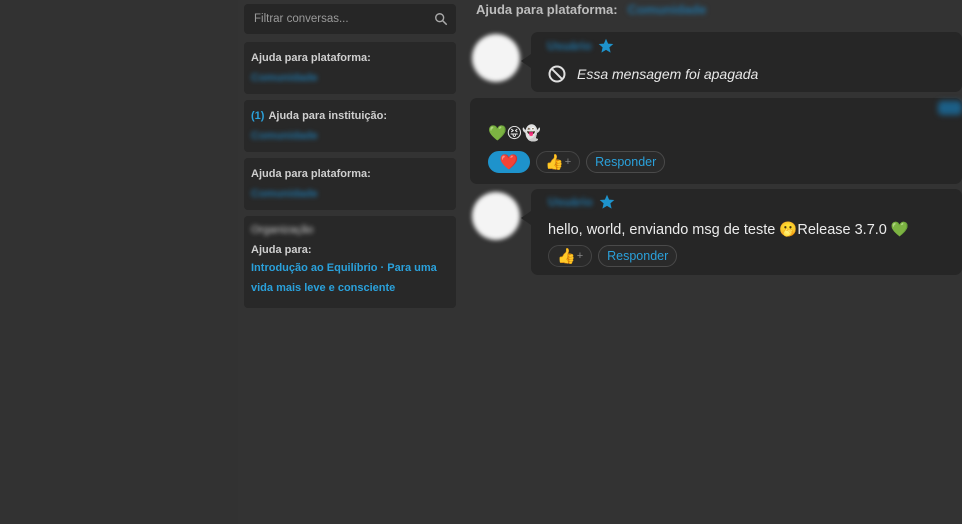  What do you see at coordinates (281, 250) in the screenshot?
I see `conversation-title: Ajuda para:` at bounding box center [281, 250].